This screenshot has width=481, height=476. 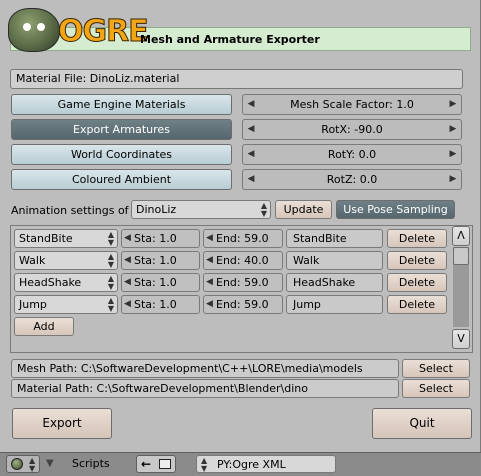 I want to click on action-select-value: HeadShake, so click(x=50, y=282).